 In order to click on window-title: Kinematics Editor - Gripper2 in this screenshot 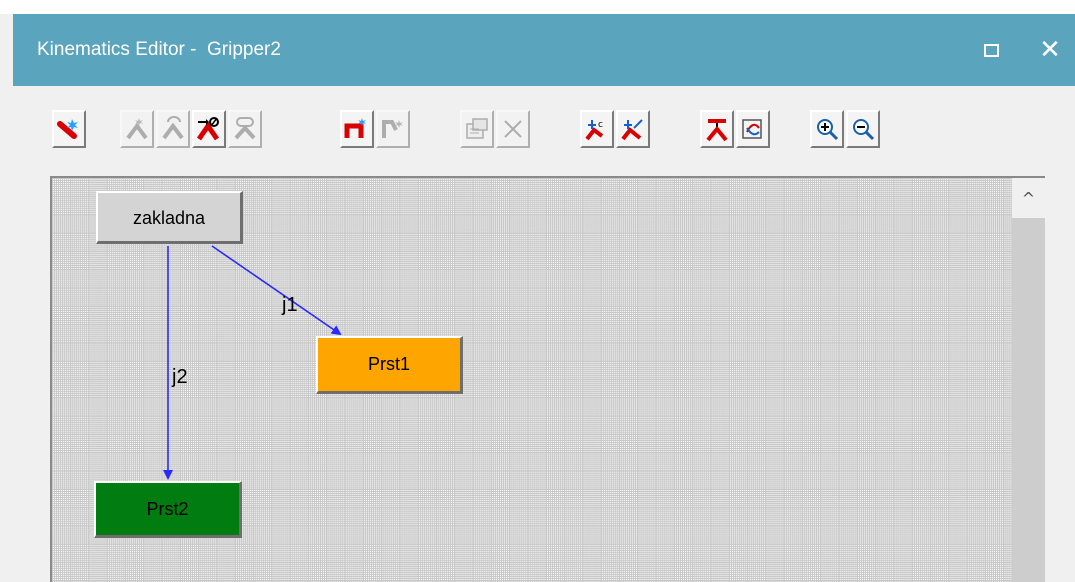, I will do `click(159, 49)`.